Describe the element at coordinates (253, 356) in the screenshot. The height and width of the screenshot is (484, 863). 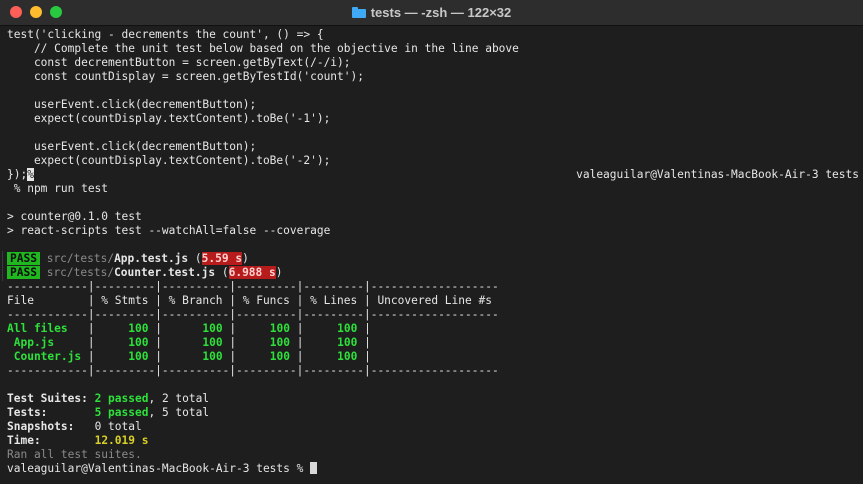
I see `coverage-row: Counter.js | 100 | 100 | 100 | 100 |` at that location.